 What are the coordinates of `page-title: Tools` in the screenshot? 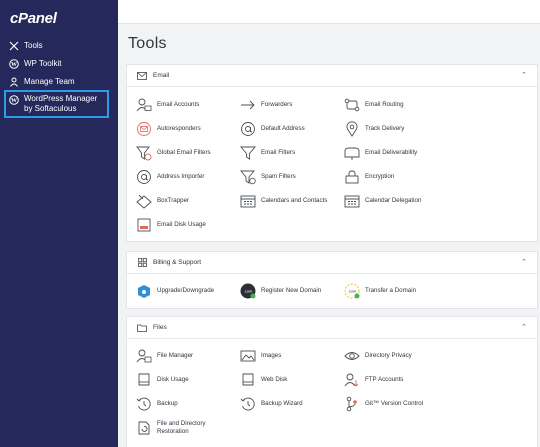 It's located at (147, 43).